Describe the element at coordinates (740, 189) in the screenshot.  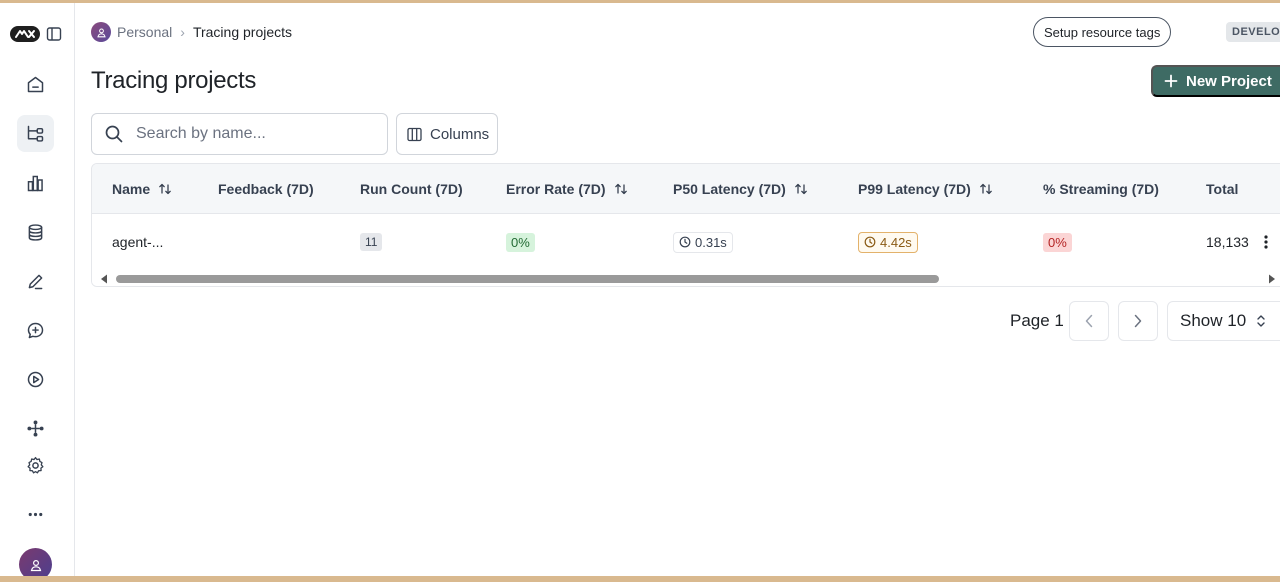
I see `column-header-p50-latency: P50 Latency (7D)` at that location.